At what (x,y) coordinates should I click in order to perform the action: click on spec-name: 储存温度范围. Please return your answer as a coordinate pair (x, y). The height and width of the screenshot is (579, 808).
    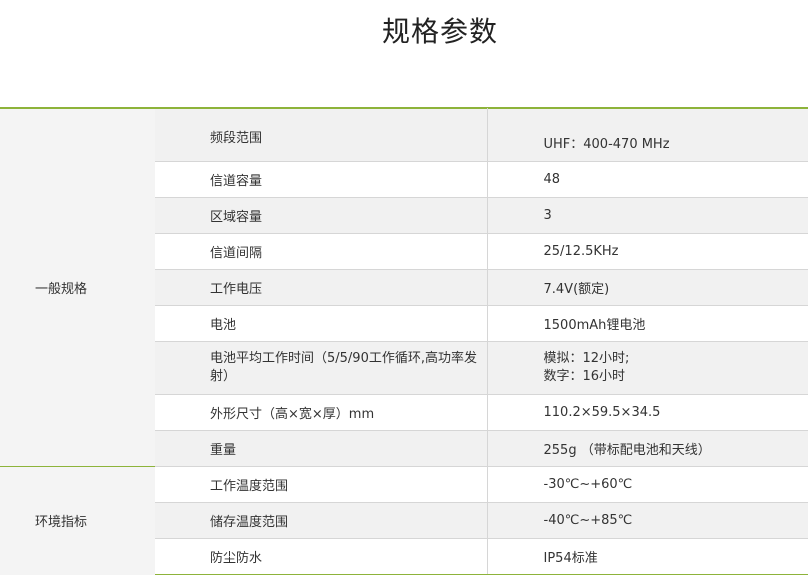
    Looking at the image, I should click on (321, 520).